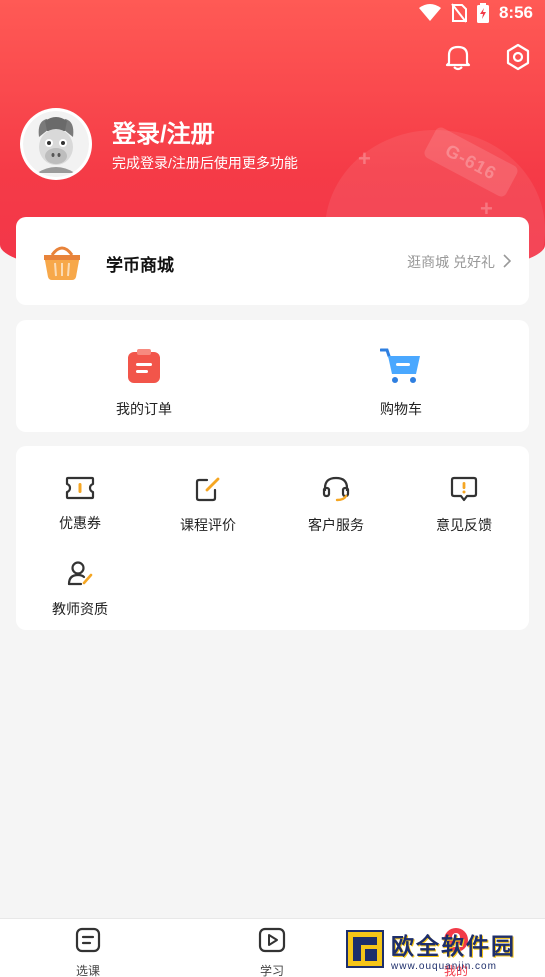 The image size is (545, 977). What do you see at coordinates (451, 262) in the screenshot?
I see `coin-mall-link-text: 逛商城 兑好礼` at bounding box center [451, 262].